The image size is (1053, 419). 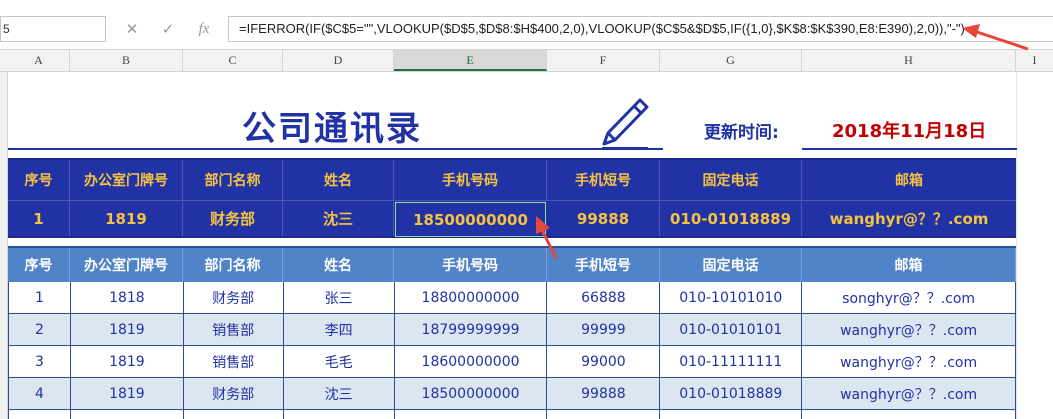 I want to click on query-header-cell: 部门名称, so click(x=233, y=180).